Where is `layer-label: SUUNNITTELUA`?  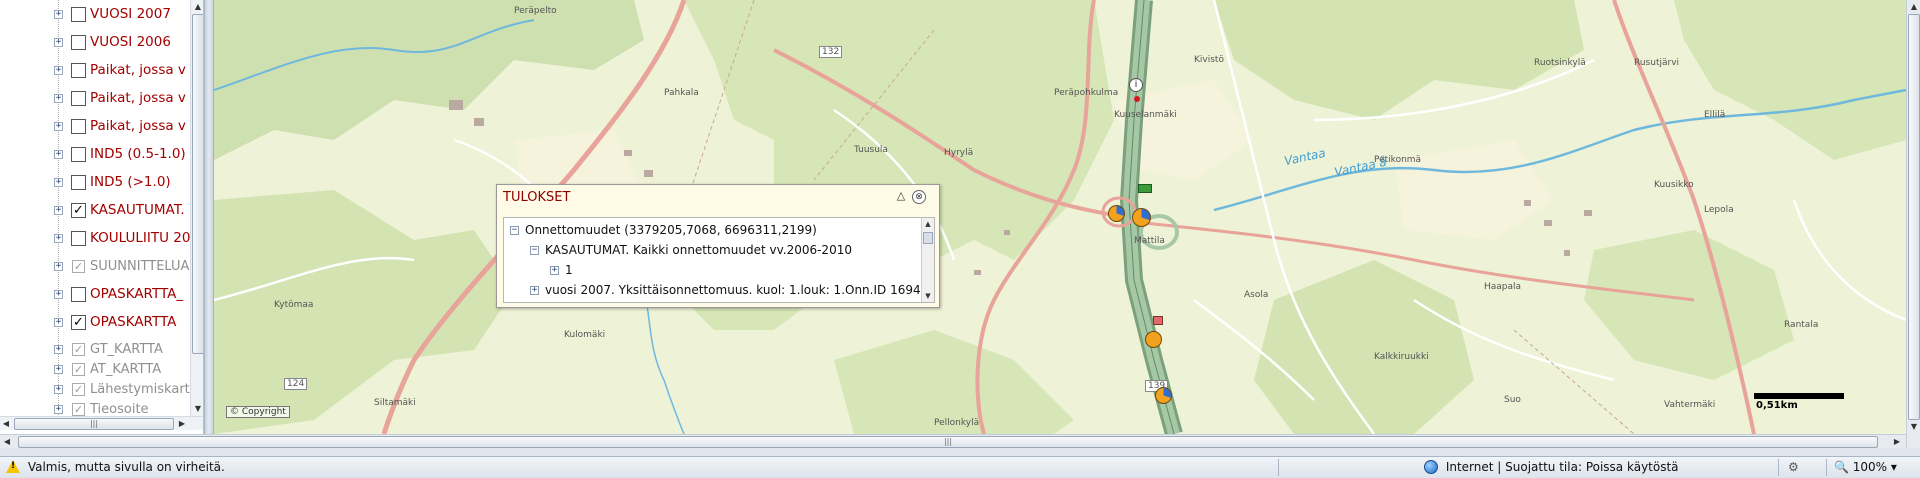 layer-label: SUUNNITTELUA is located at coordinates (139, 266).